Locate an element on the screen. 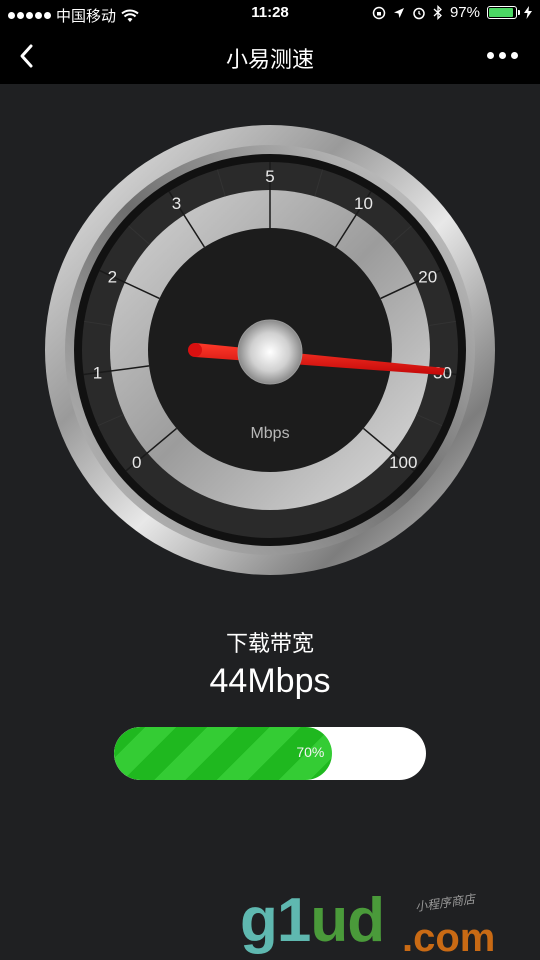  location-icon is located at coordinates (398, 12).